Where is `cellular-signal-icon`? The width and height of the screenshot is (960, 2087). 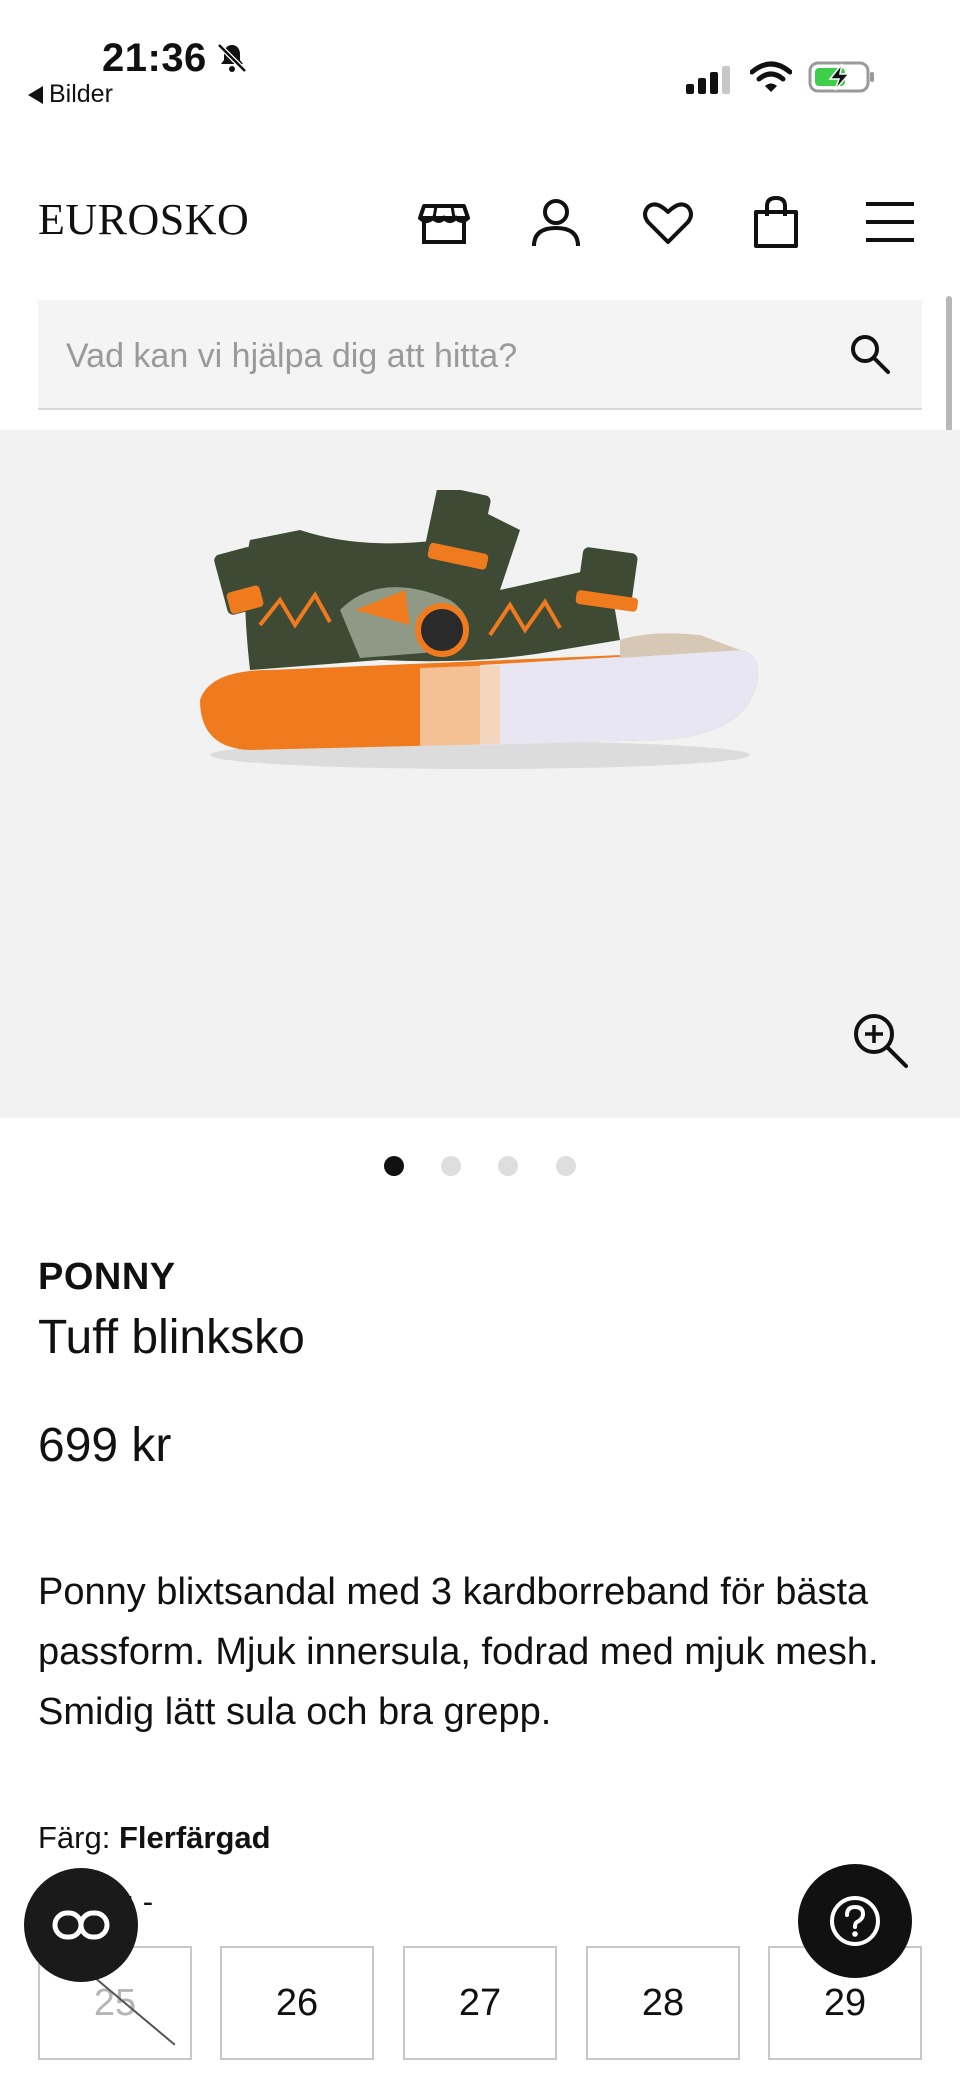 cellular-signal-icon is located at coordinates (708, 80).